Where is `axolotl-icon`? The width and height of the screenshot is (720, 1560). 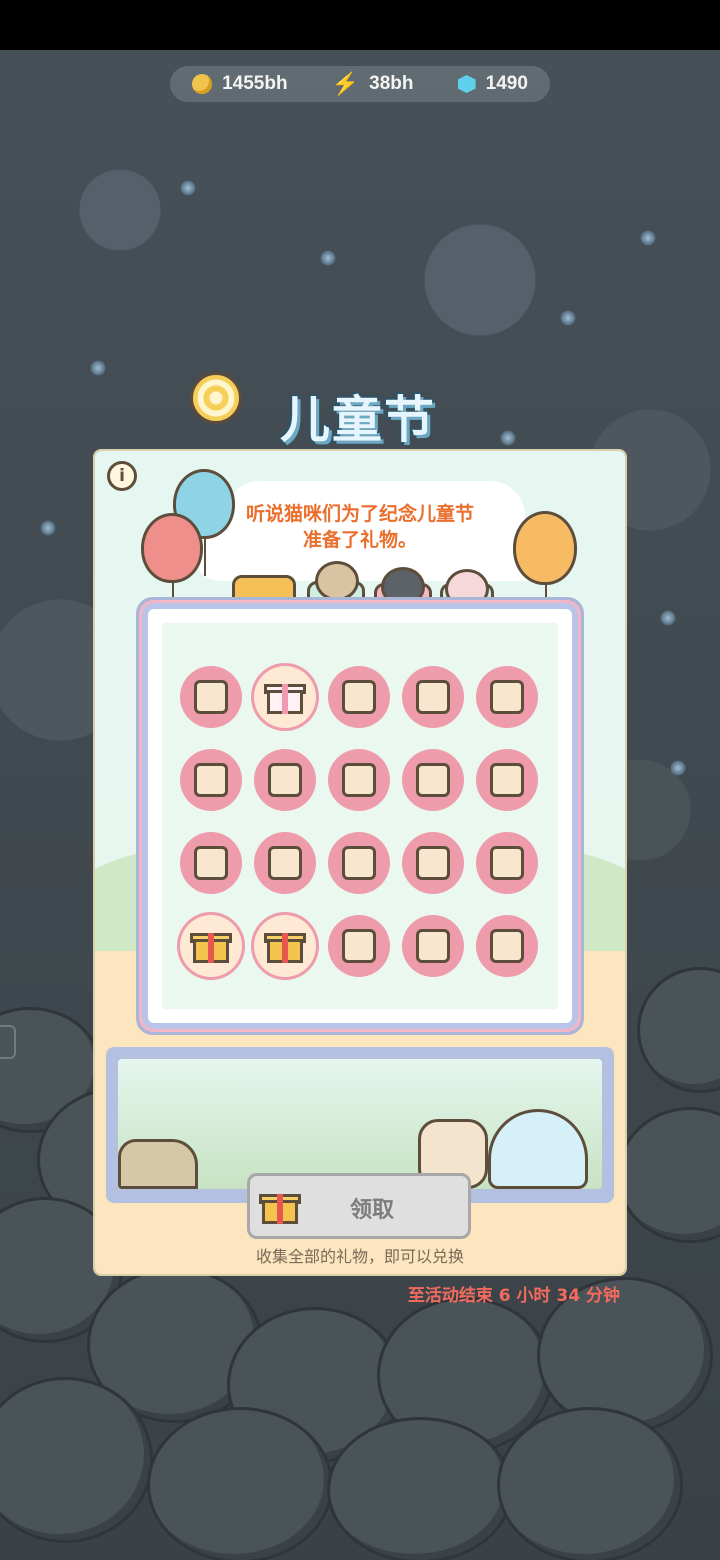 axolotl-icon is located at coordinates (538, 1149).